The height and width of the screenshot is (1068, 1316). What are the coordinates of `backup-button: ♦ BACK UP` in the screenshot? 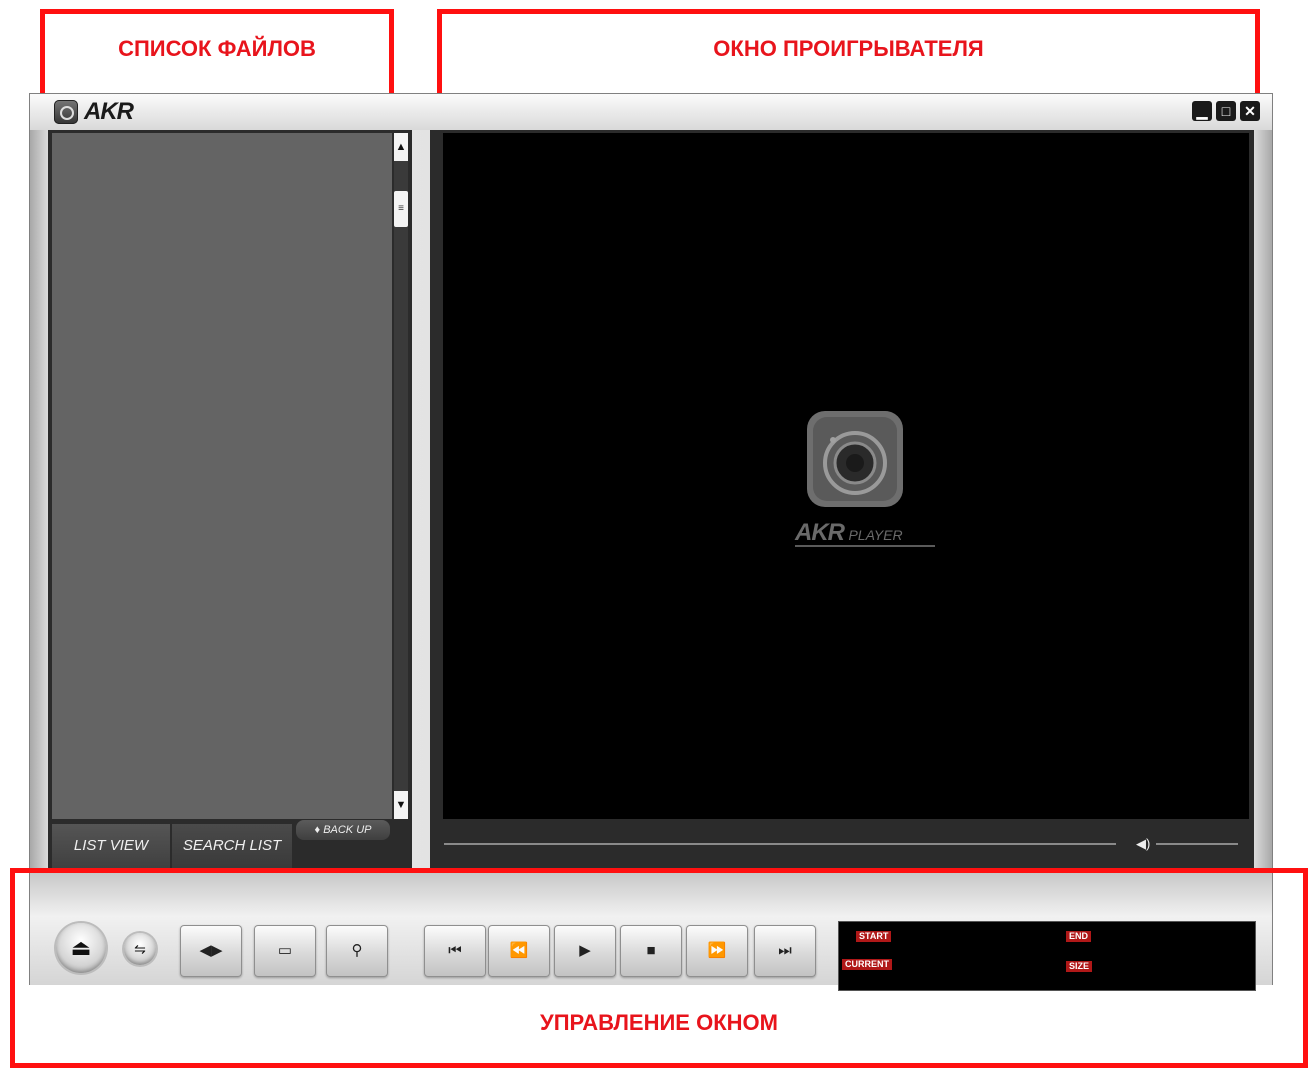 It's located at (343, 830).